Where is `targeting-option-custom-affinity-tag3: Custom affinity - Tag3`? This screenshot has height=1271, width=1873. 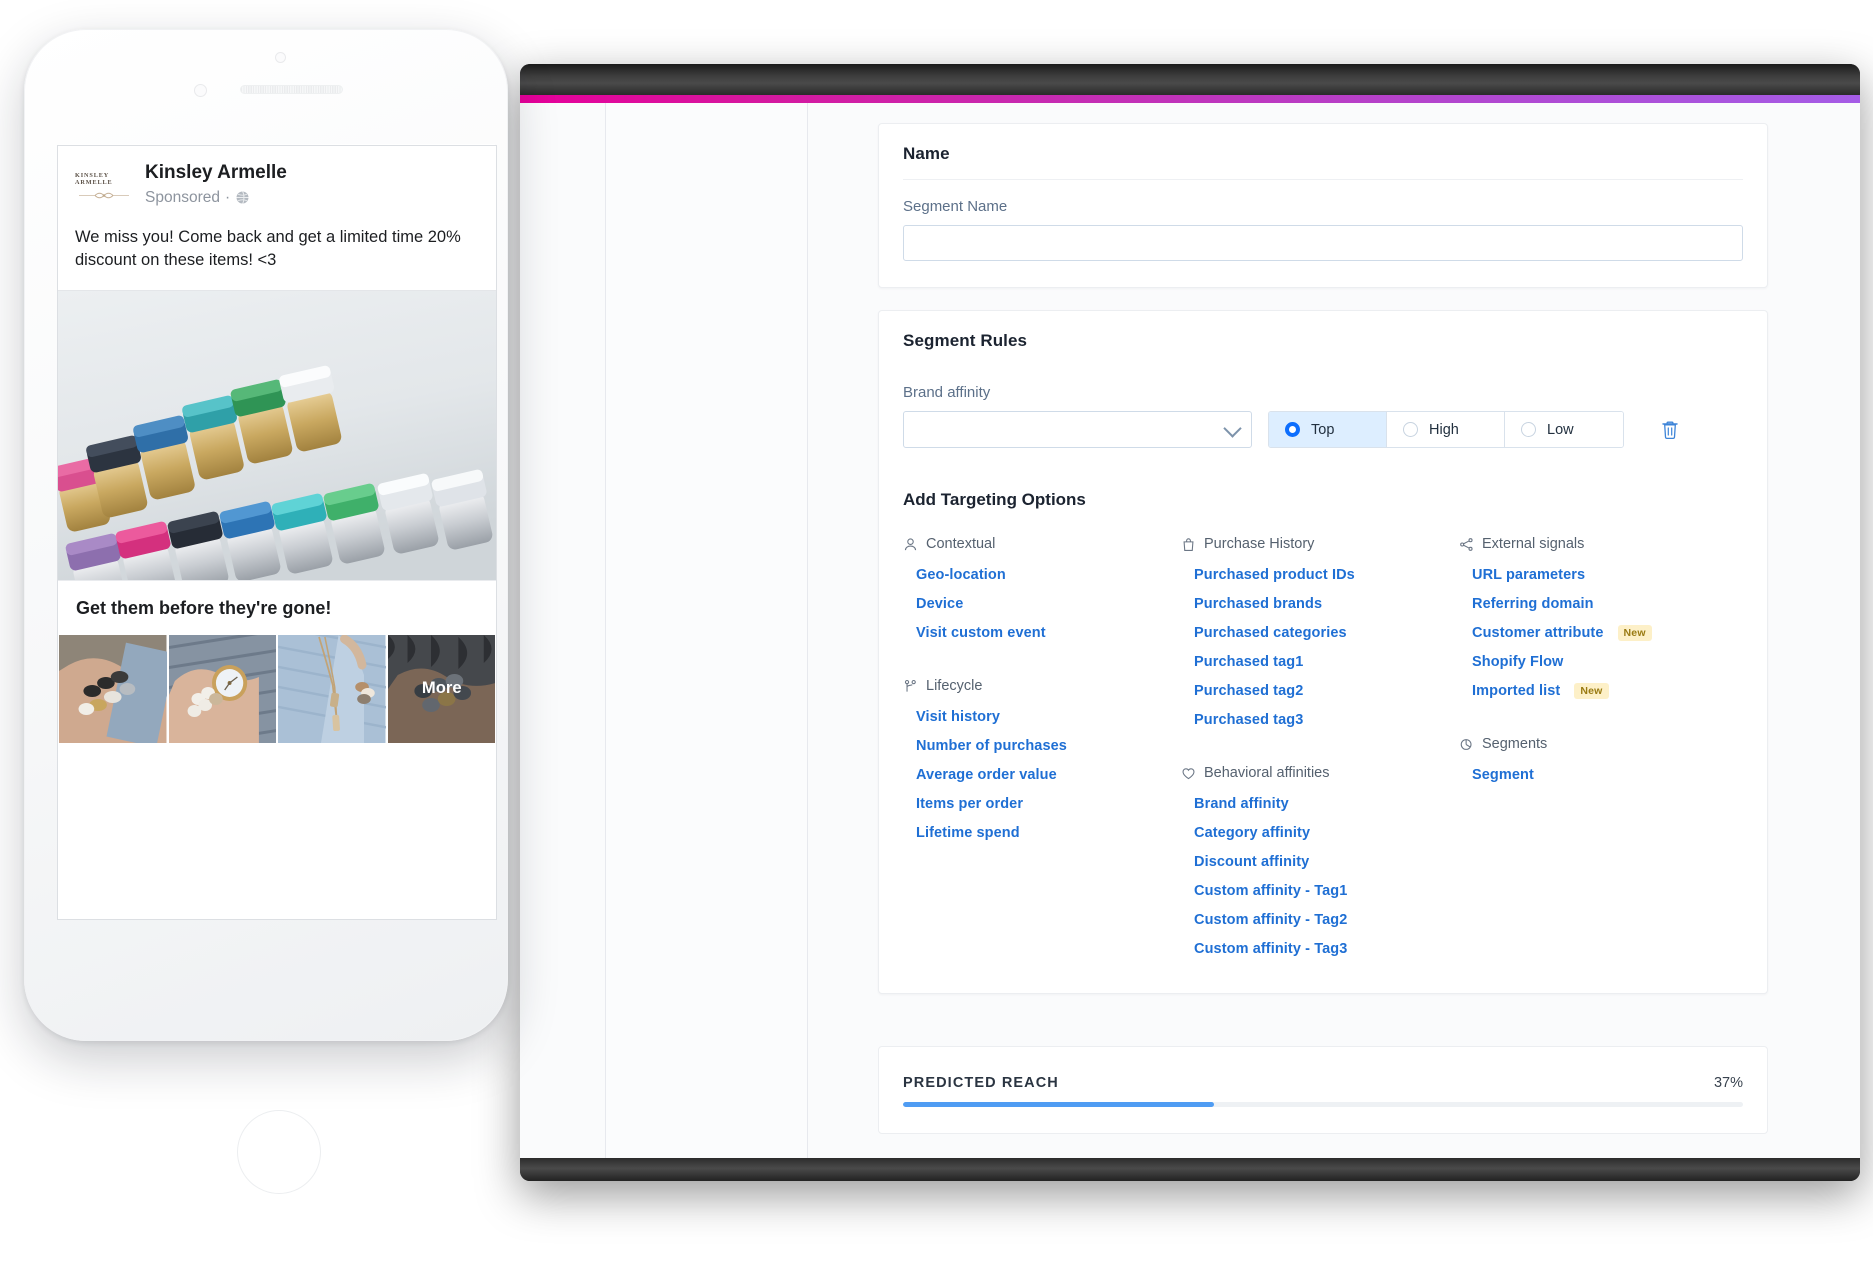 targeting-option-custom-affinity-tag3: Custom affinity - Tag3 is located at coordinates (1270, 948).